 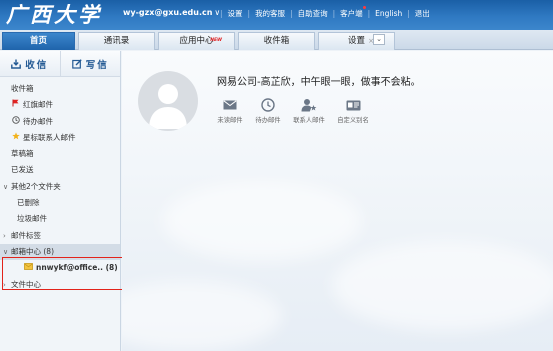 What do you see at coordinates (60, 268) in the screenshot?
I see `mailbox-nnwykf: nnwykf@office.. (8)` at bounding box center [60, 268].